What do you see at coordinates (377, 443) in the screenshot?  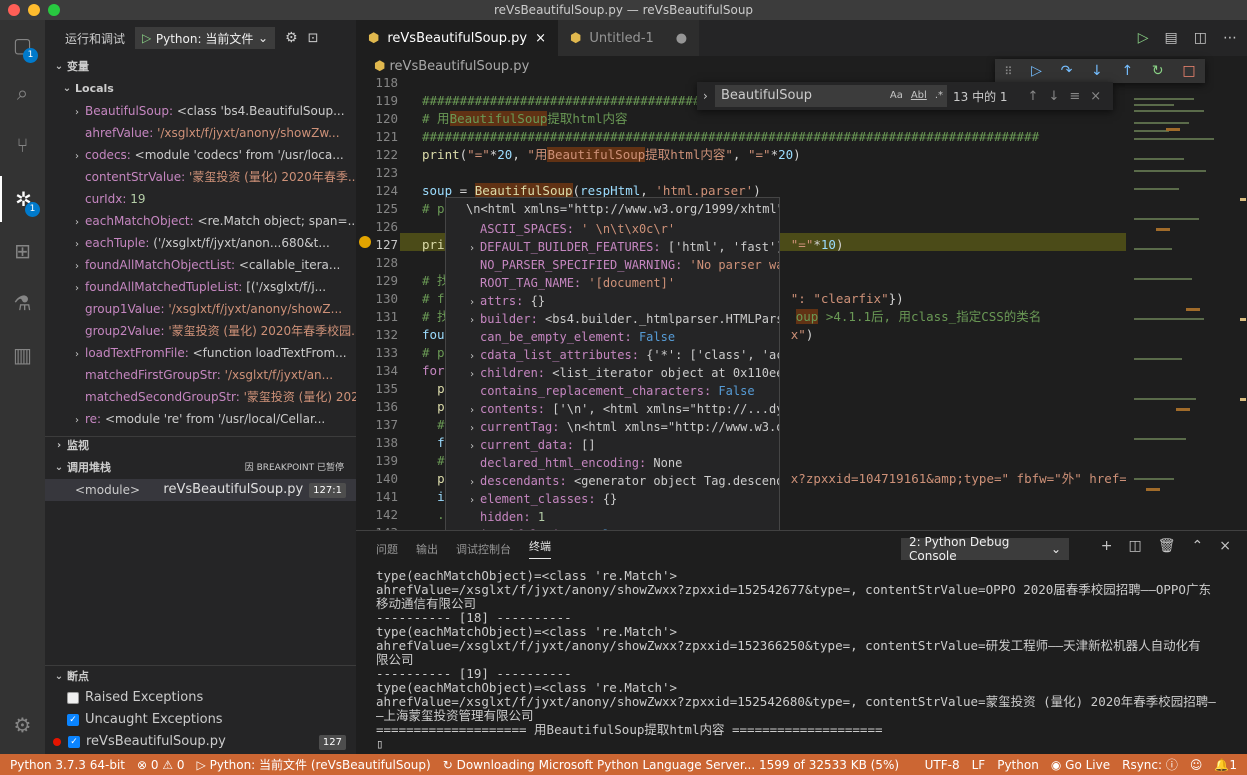 I see `line-number: 138` at bounding box center [377, 443].